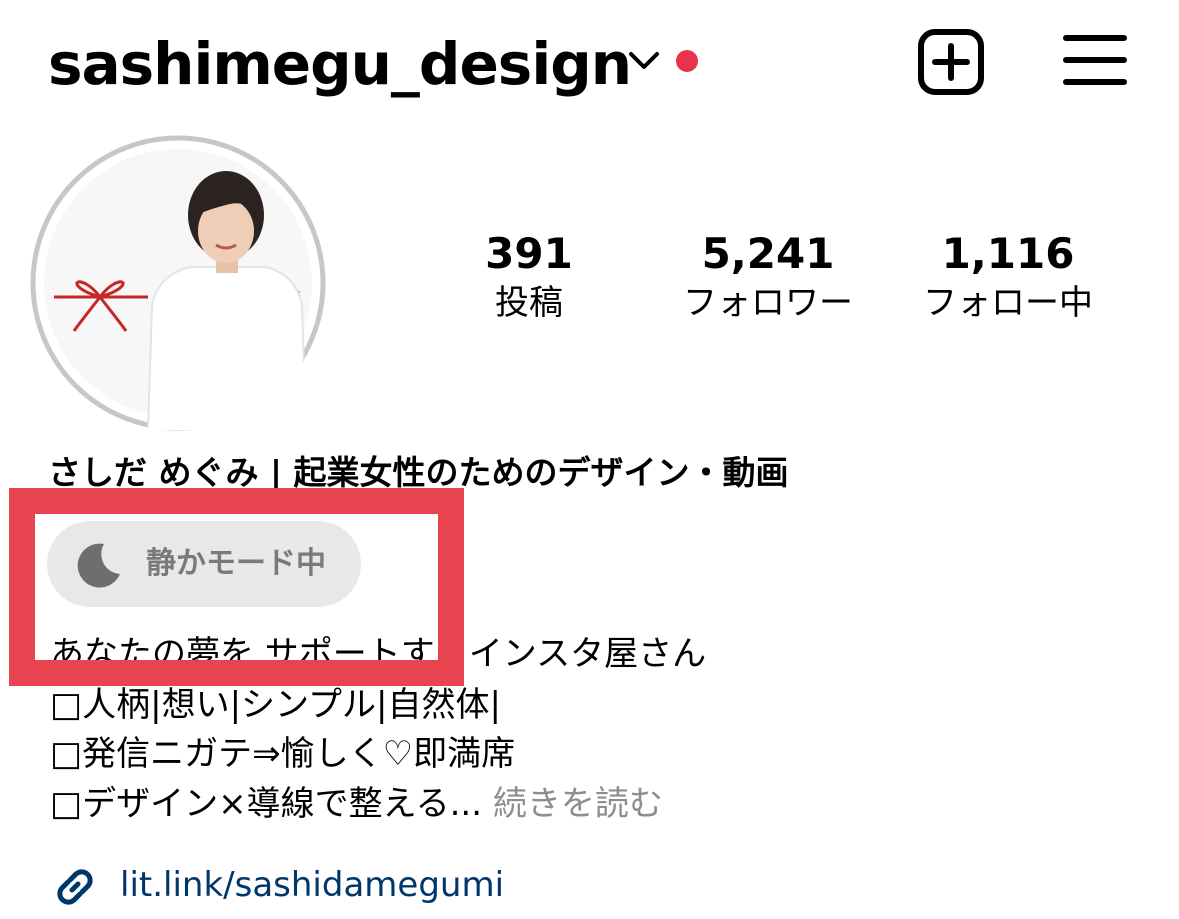 The width and height of the screenshot is (1179, 919). Describe the element at coordinates (687, 61) in the screenshot. I see `notification-dot` at that location.